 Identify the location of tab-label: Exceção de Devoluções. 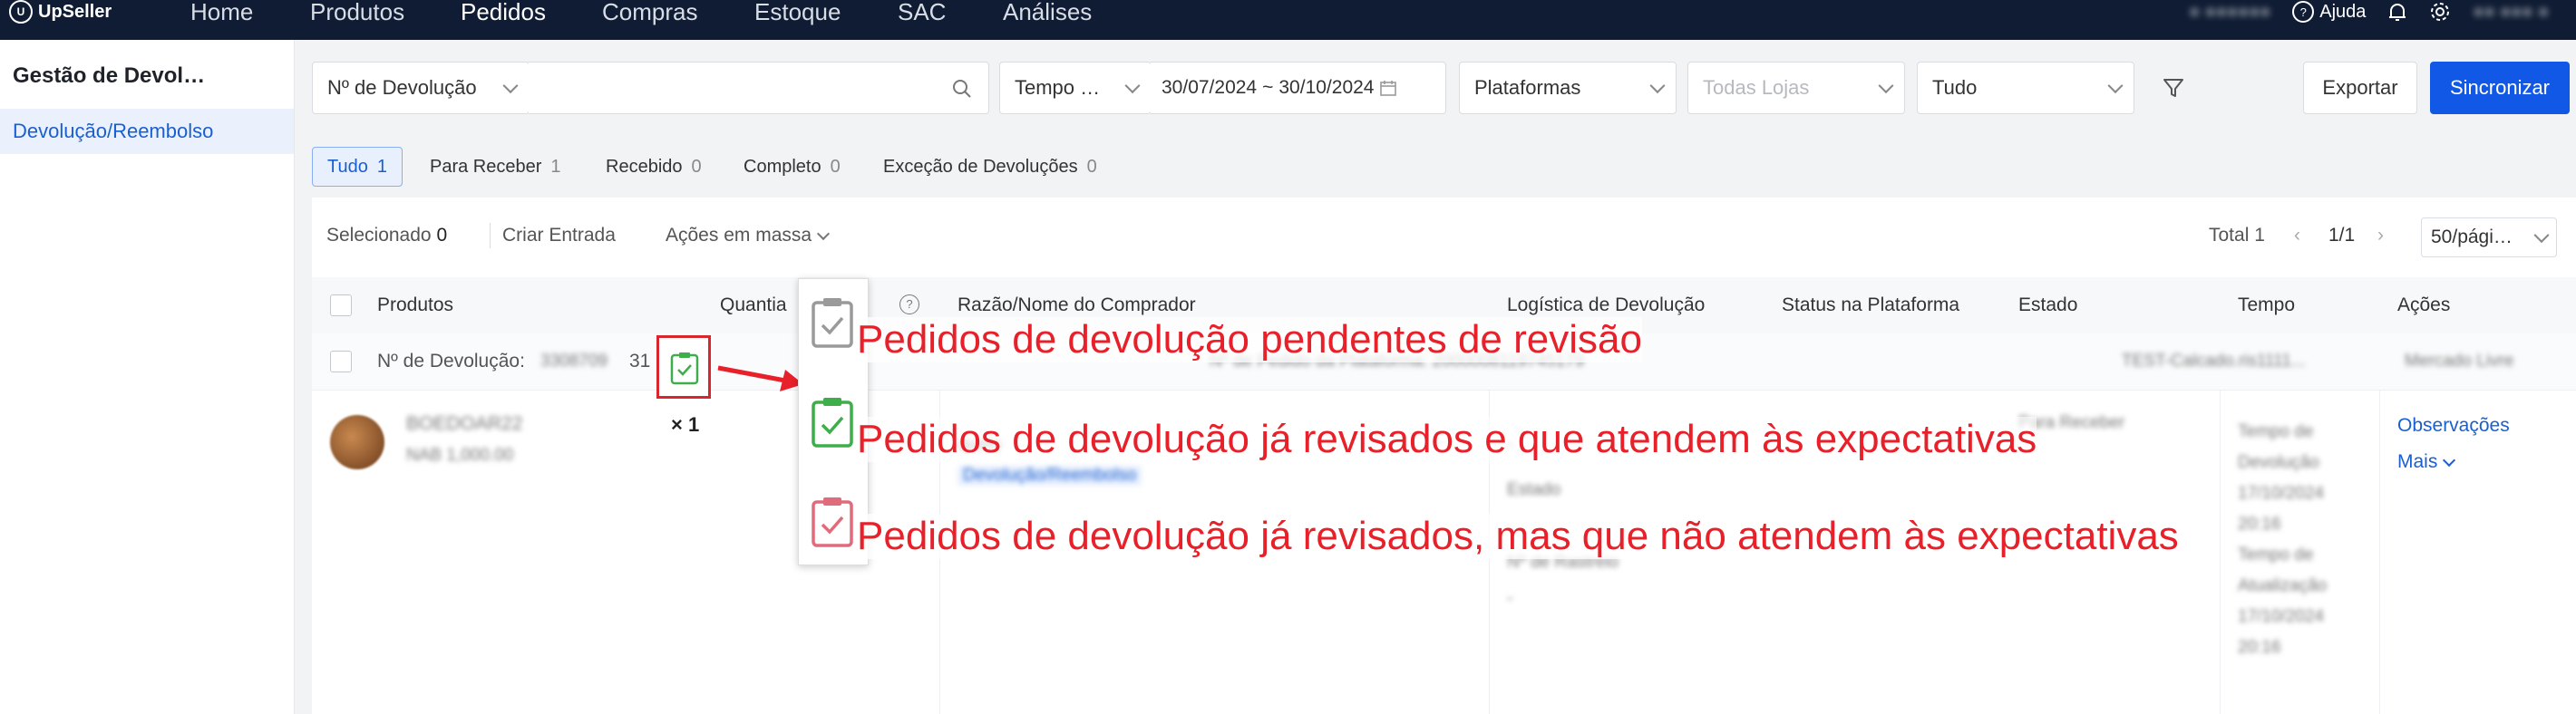
(980, 167).